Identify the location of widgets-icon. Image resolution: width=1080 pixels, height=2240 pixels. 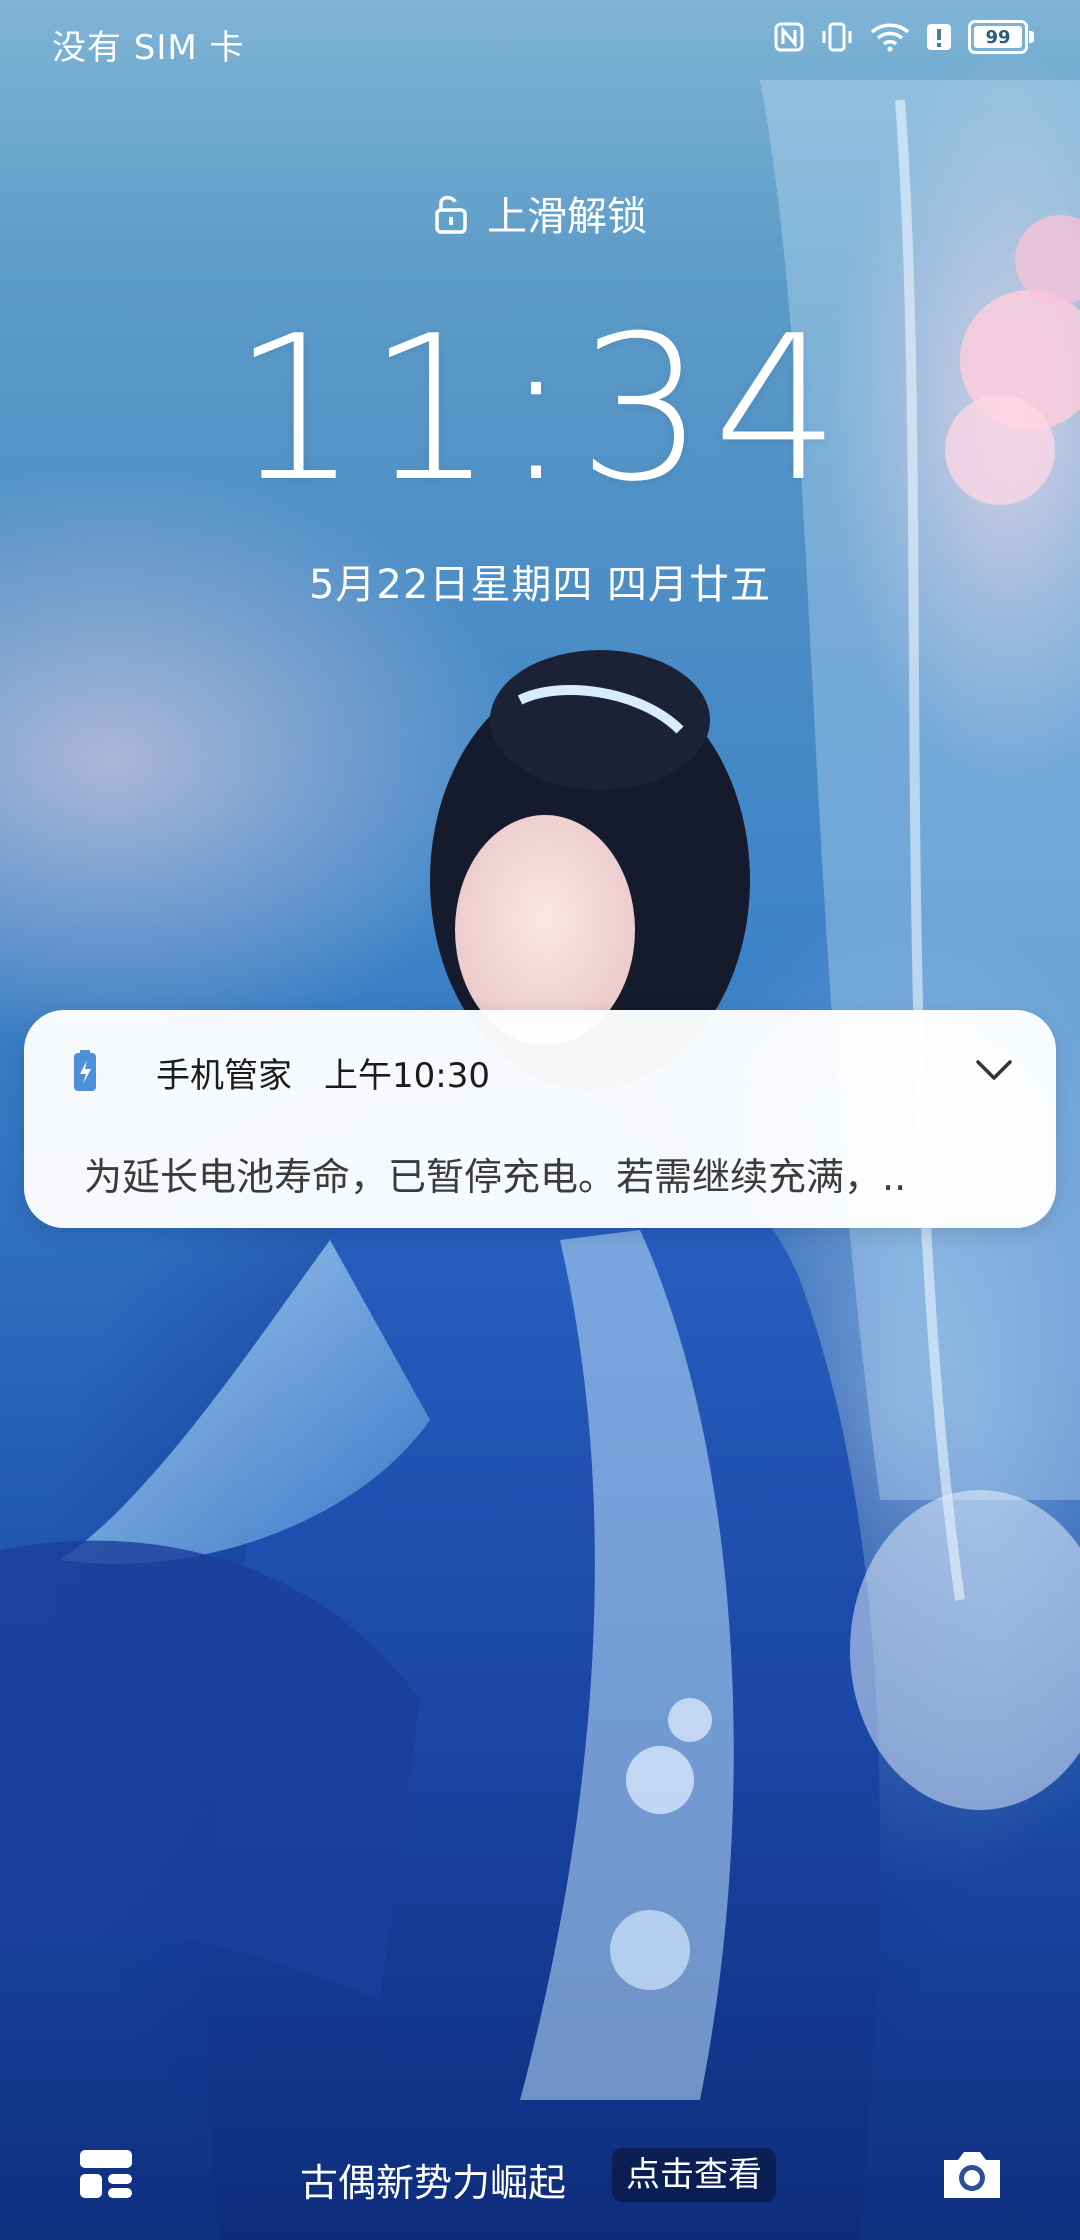
(106, 2174).